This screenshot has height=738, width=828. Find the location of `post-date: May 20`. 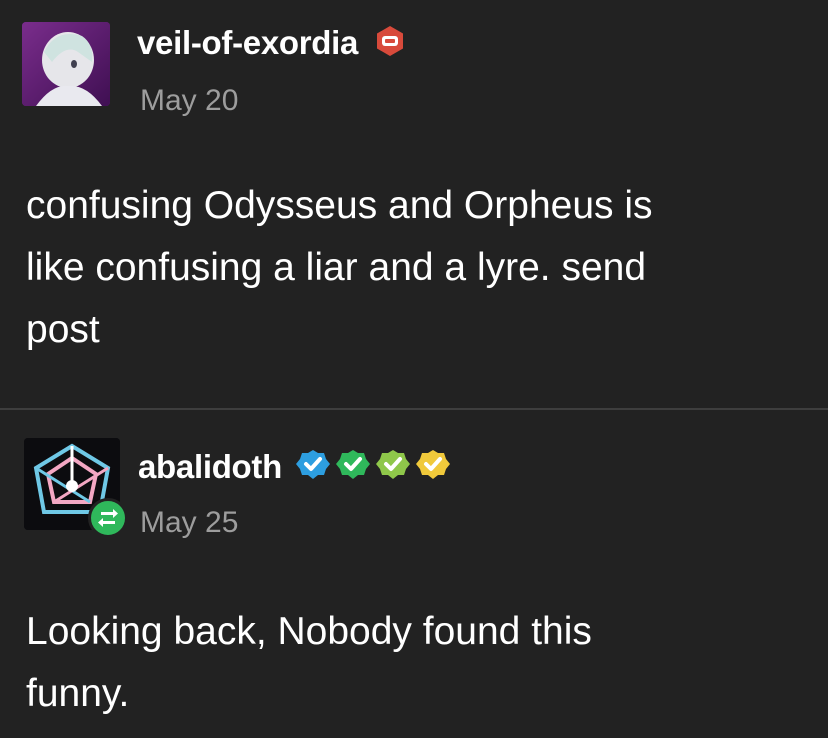

post-date: May 20 is located at coordinates (189, 100).